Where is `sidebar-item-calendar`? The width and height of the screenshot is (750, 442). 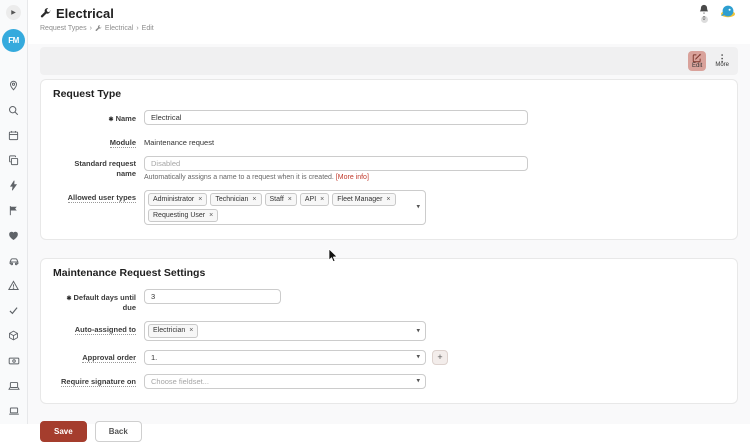 sidebar-item-calendar is located at coordinates (14, 135).